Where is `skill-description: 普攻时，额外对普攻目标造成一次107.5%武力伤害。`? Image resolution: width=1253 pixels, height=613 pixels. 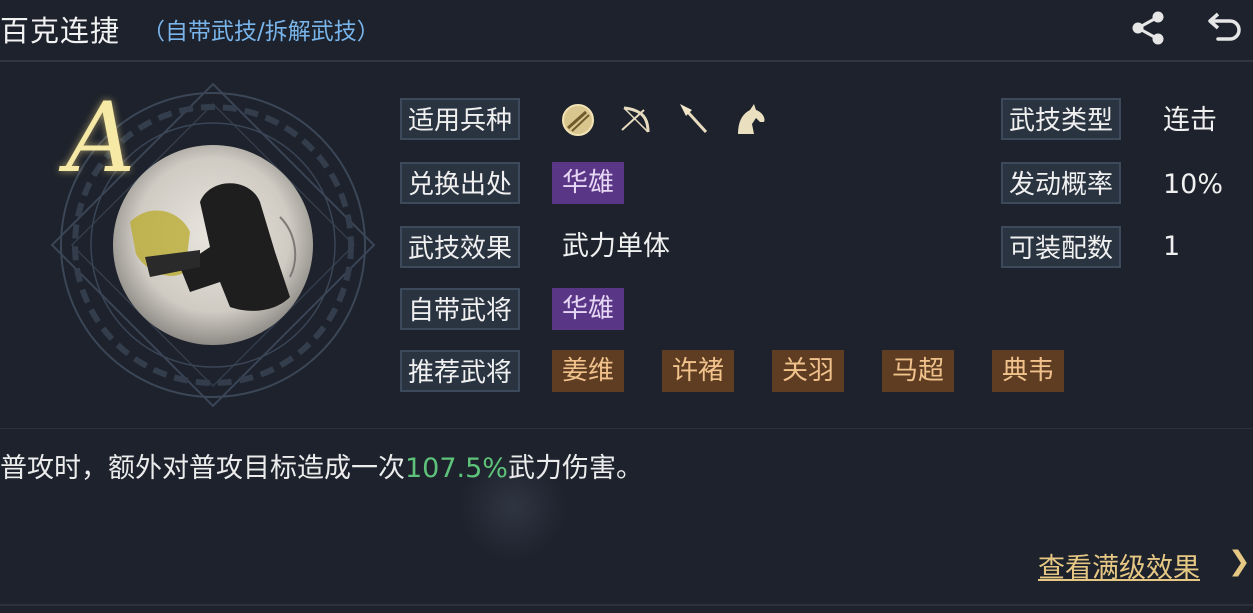 skill-description: 普攻时，额外对普攻目标造成一次107.5%武力伤害。 is located at coordinates (321, 465).